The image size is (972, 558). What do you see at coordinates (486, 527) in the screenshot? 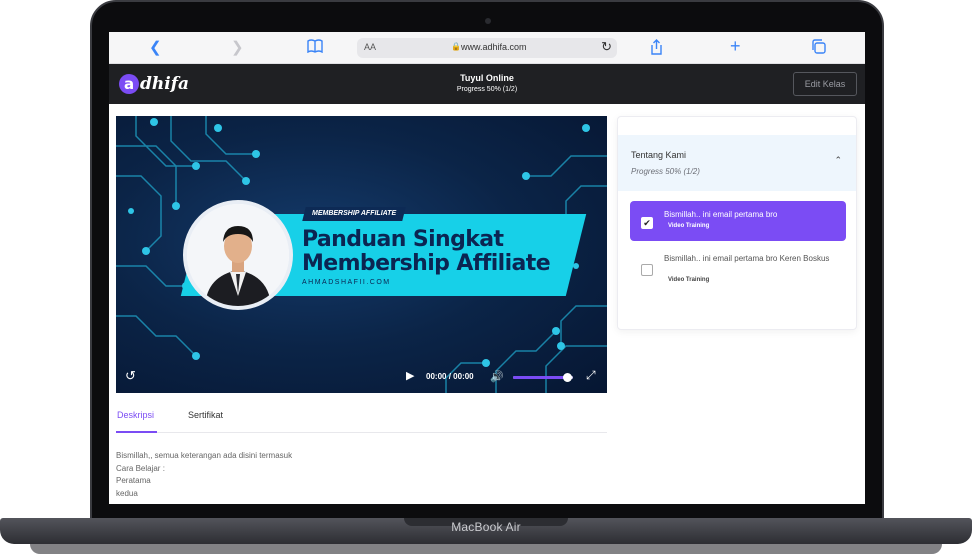
I see `device-label: MacBook Air` at bounding box center [486, 527].